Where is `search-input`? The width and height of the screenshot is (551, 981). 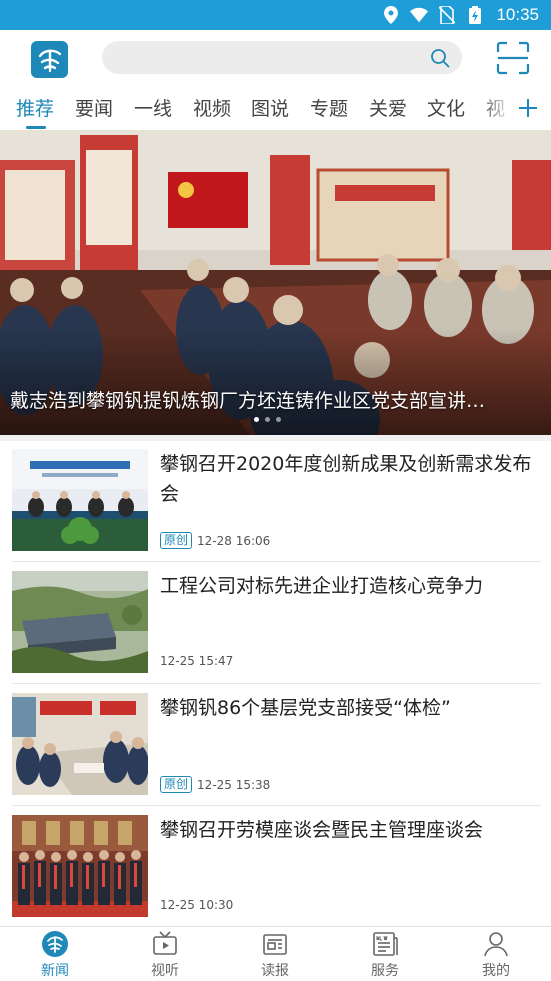
search-input is located at coordinates (282, 57).